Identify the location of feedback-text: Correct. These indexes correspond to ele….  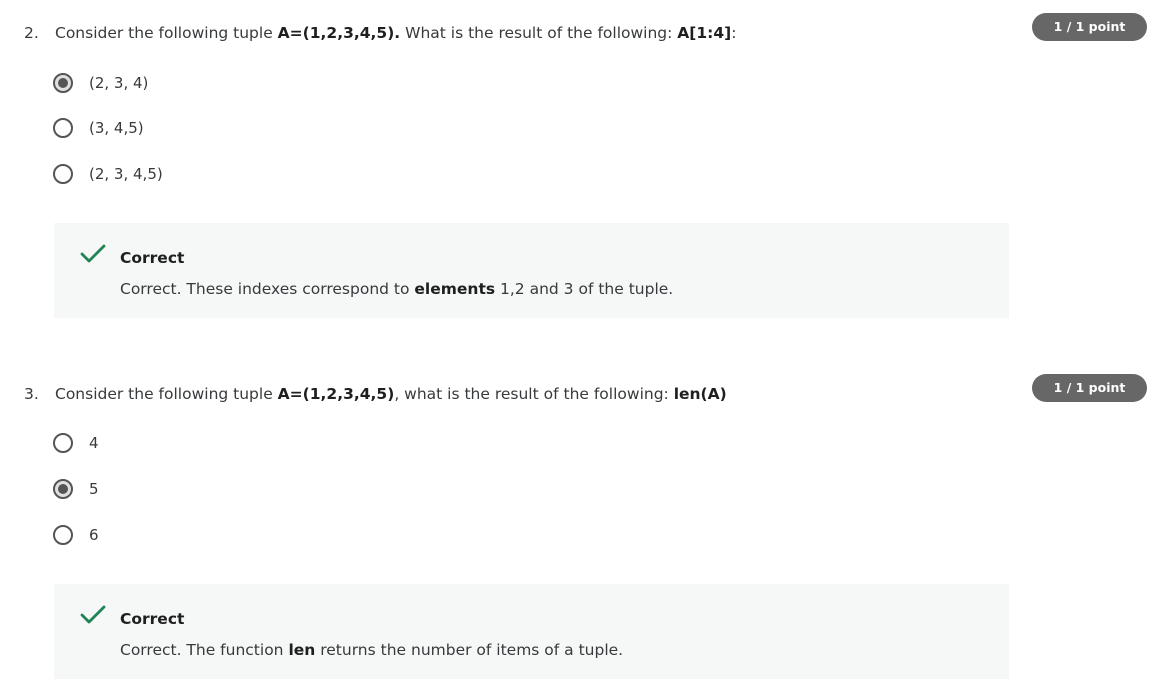
(397, 289).